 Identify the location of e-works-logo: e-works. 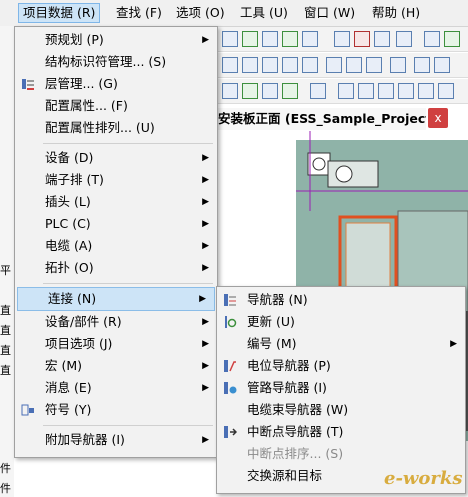
(423, 478).